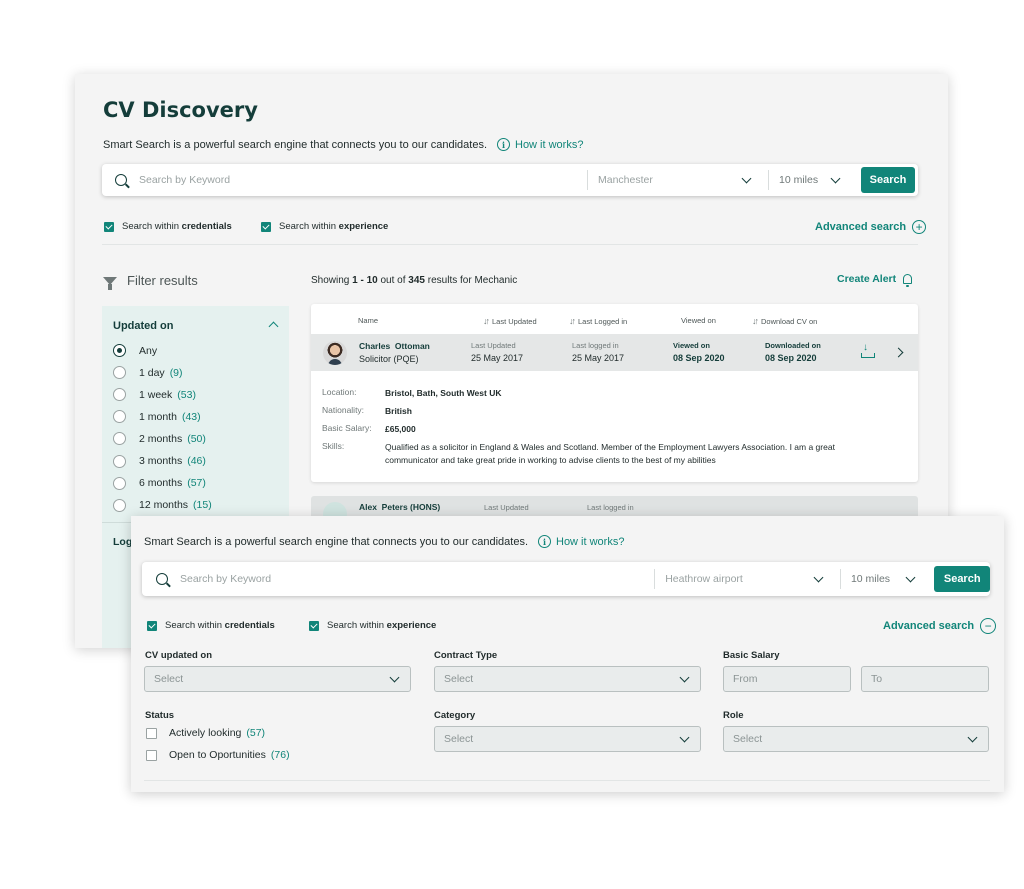 This screenshot has width=1024, height=889. What do you see at coordinates (544, 541) in the screenshot?
I see `info-icon: i` at bounding box center [544, 541].